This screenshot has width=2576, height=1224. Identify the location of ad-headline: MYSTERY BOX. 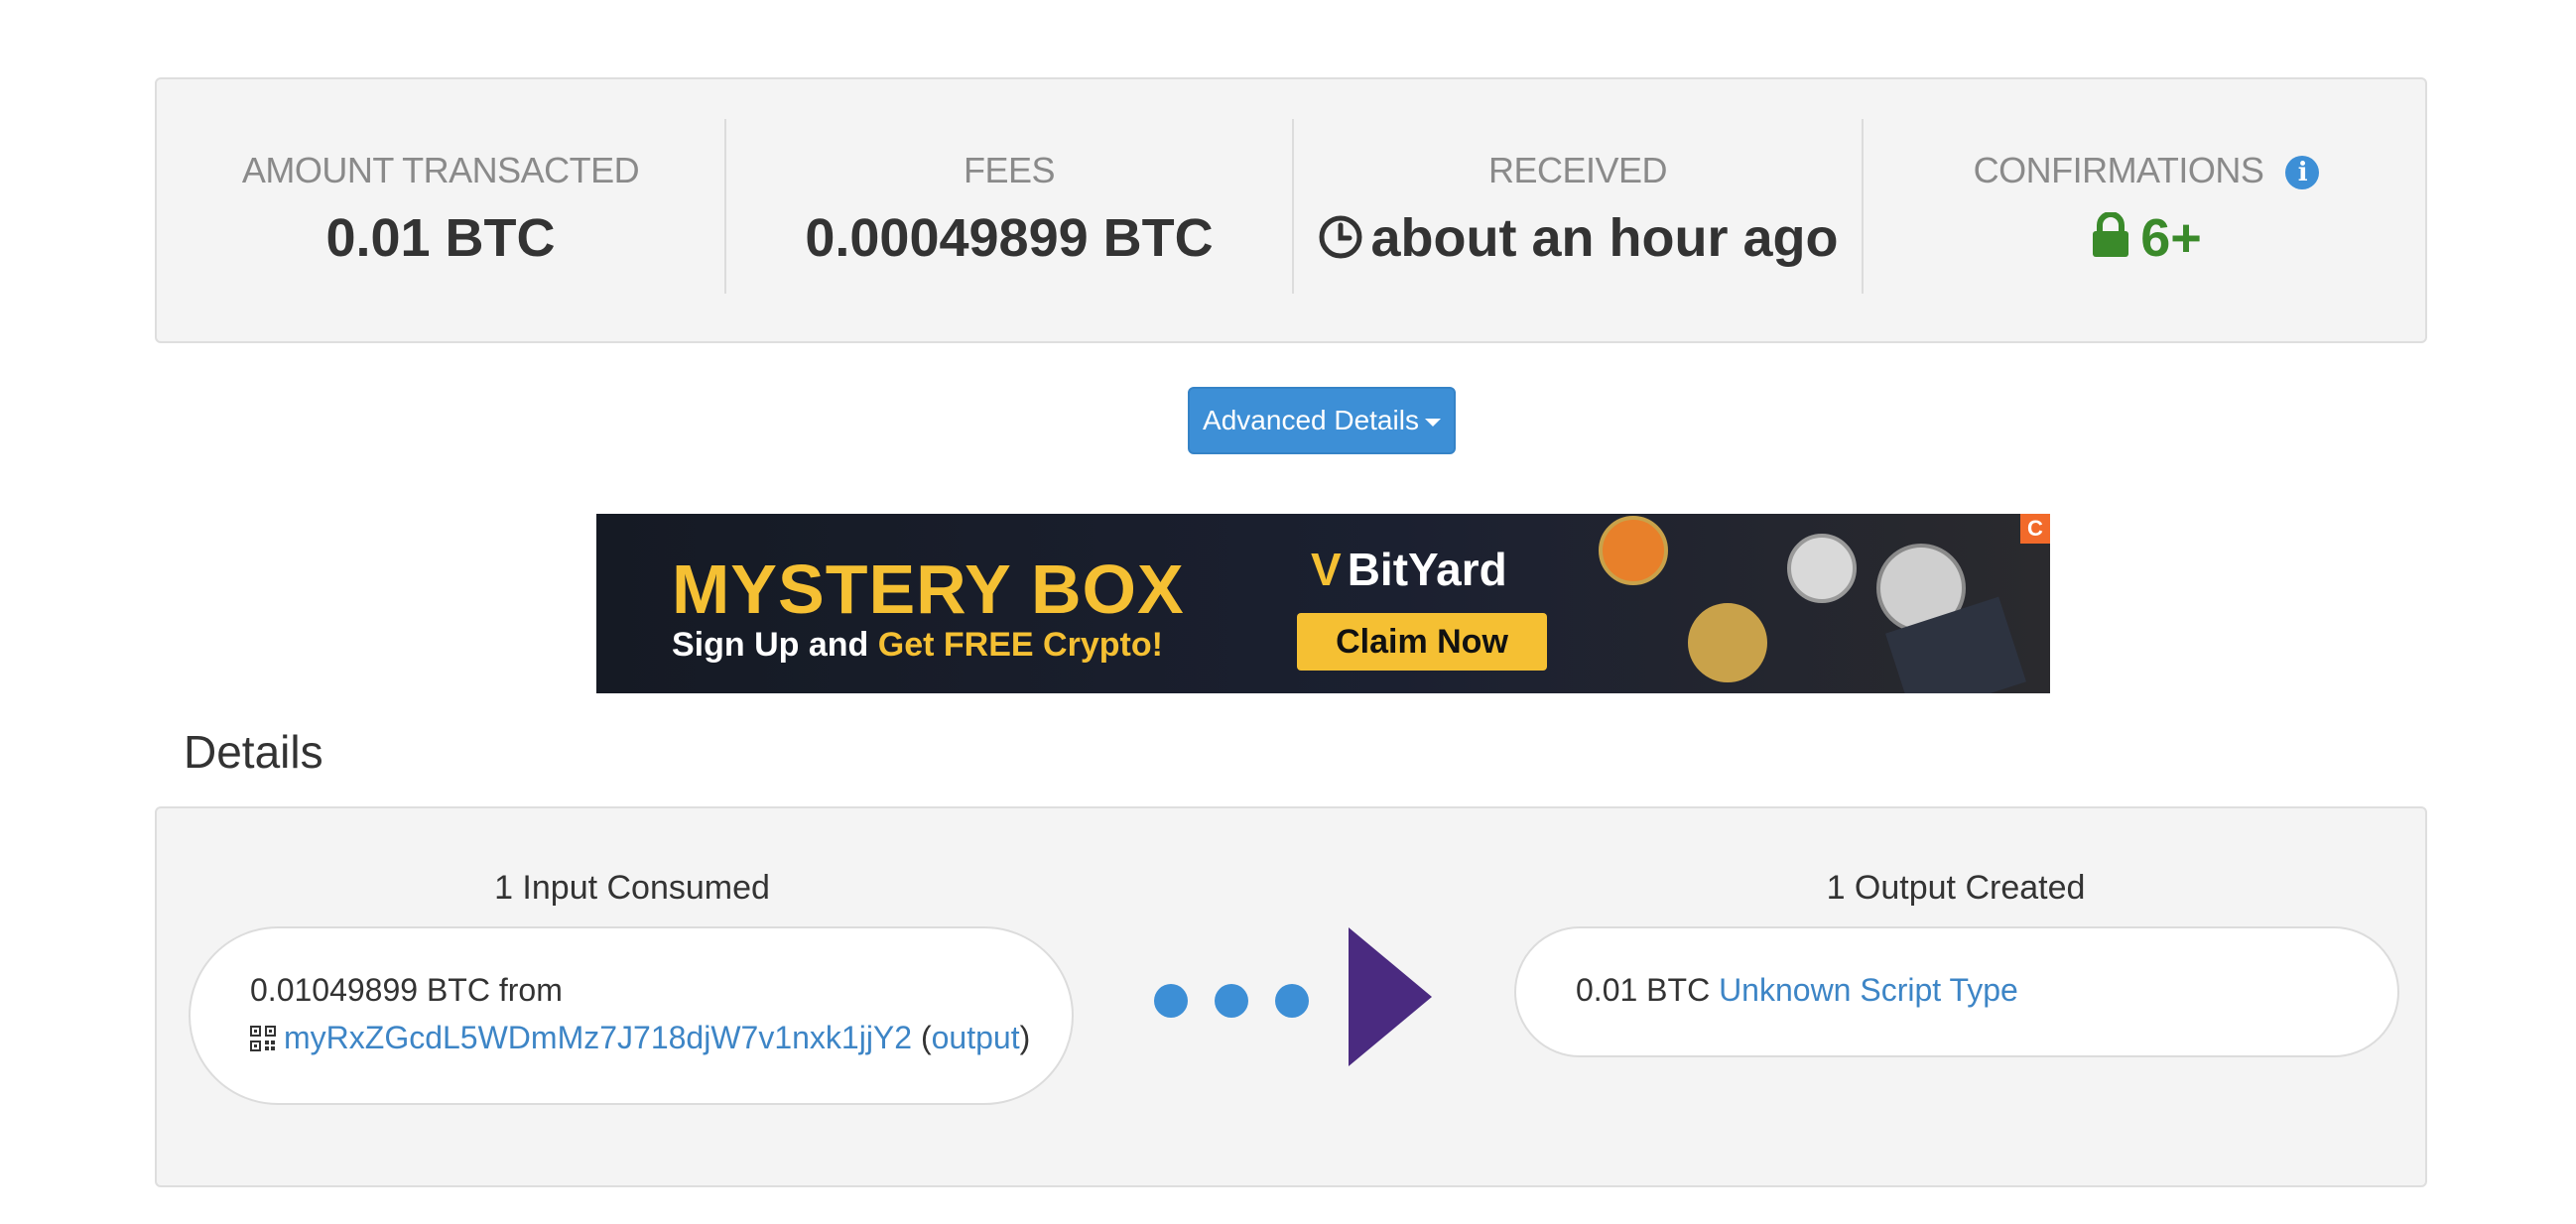
(929, 589).